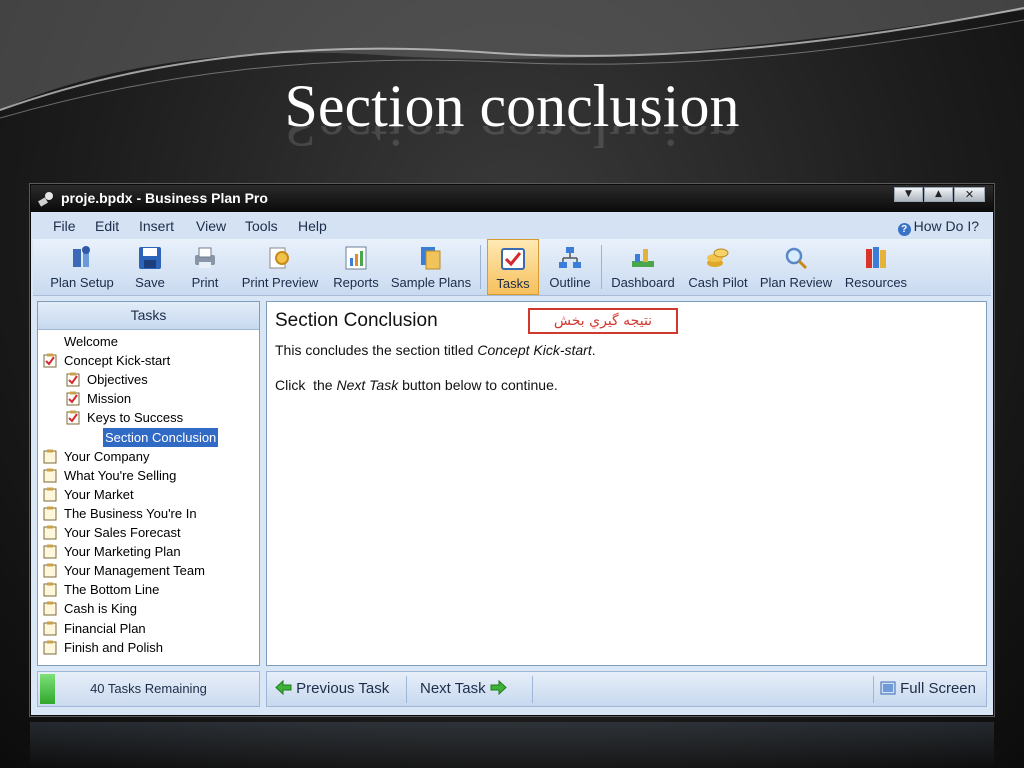  What do you see at coordinates (120, 475) in the screenshot?
I see `task-item-label: What You're Selling` at bounding box center [120, 475].